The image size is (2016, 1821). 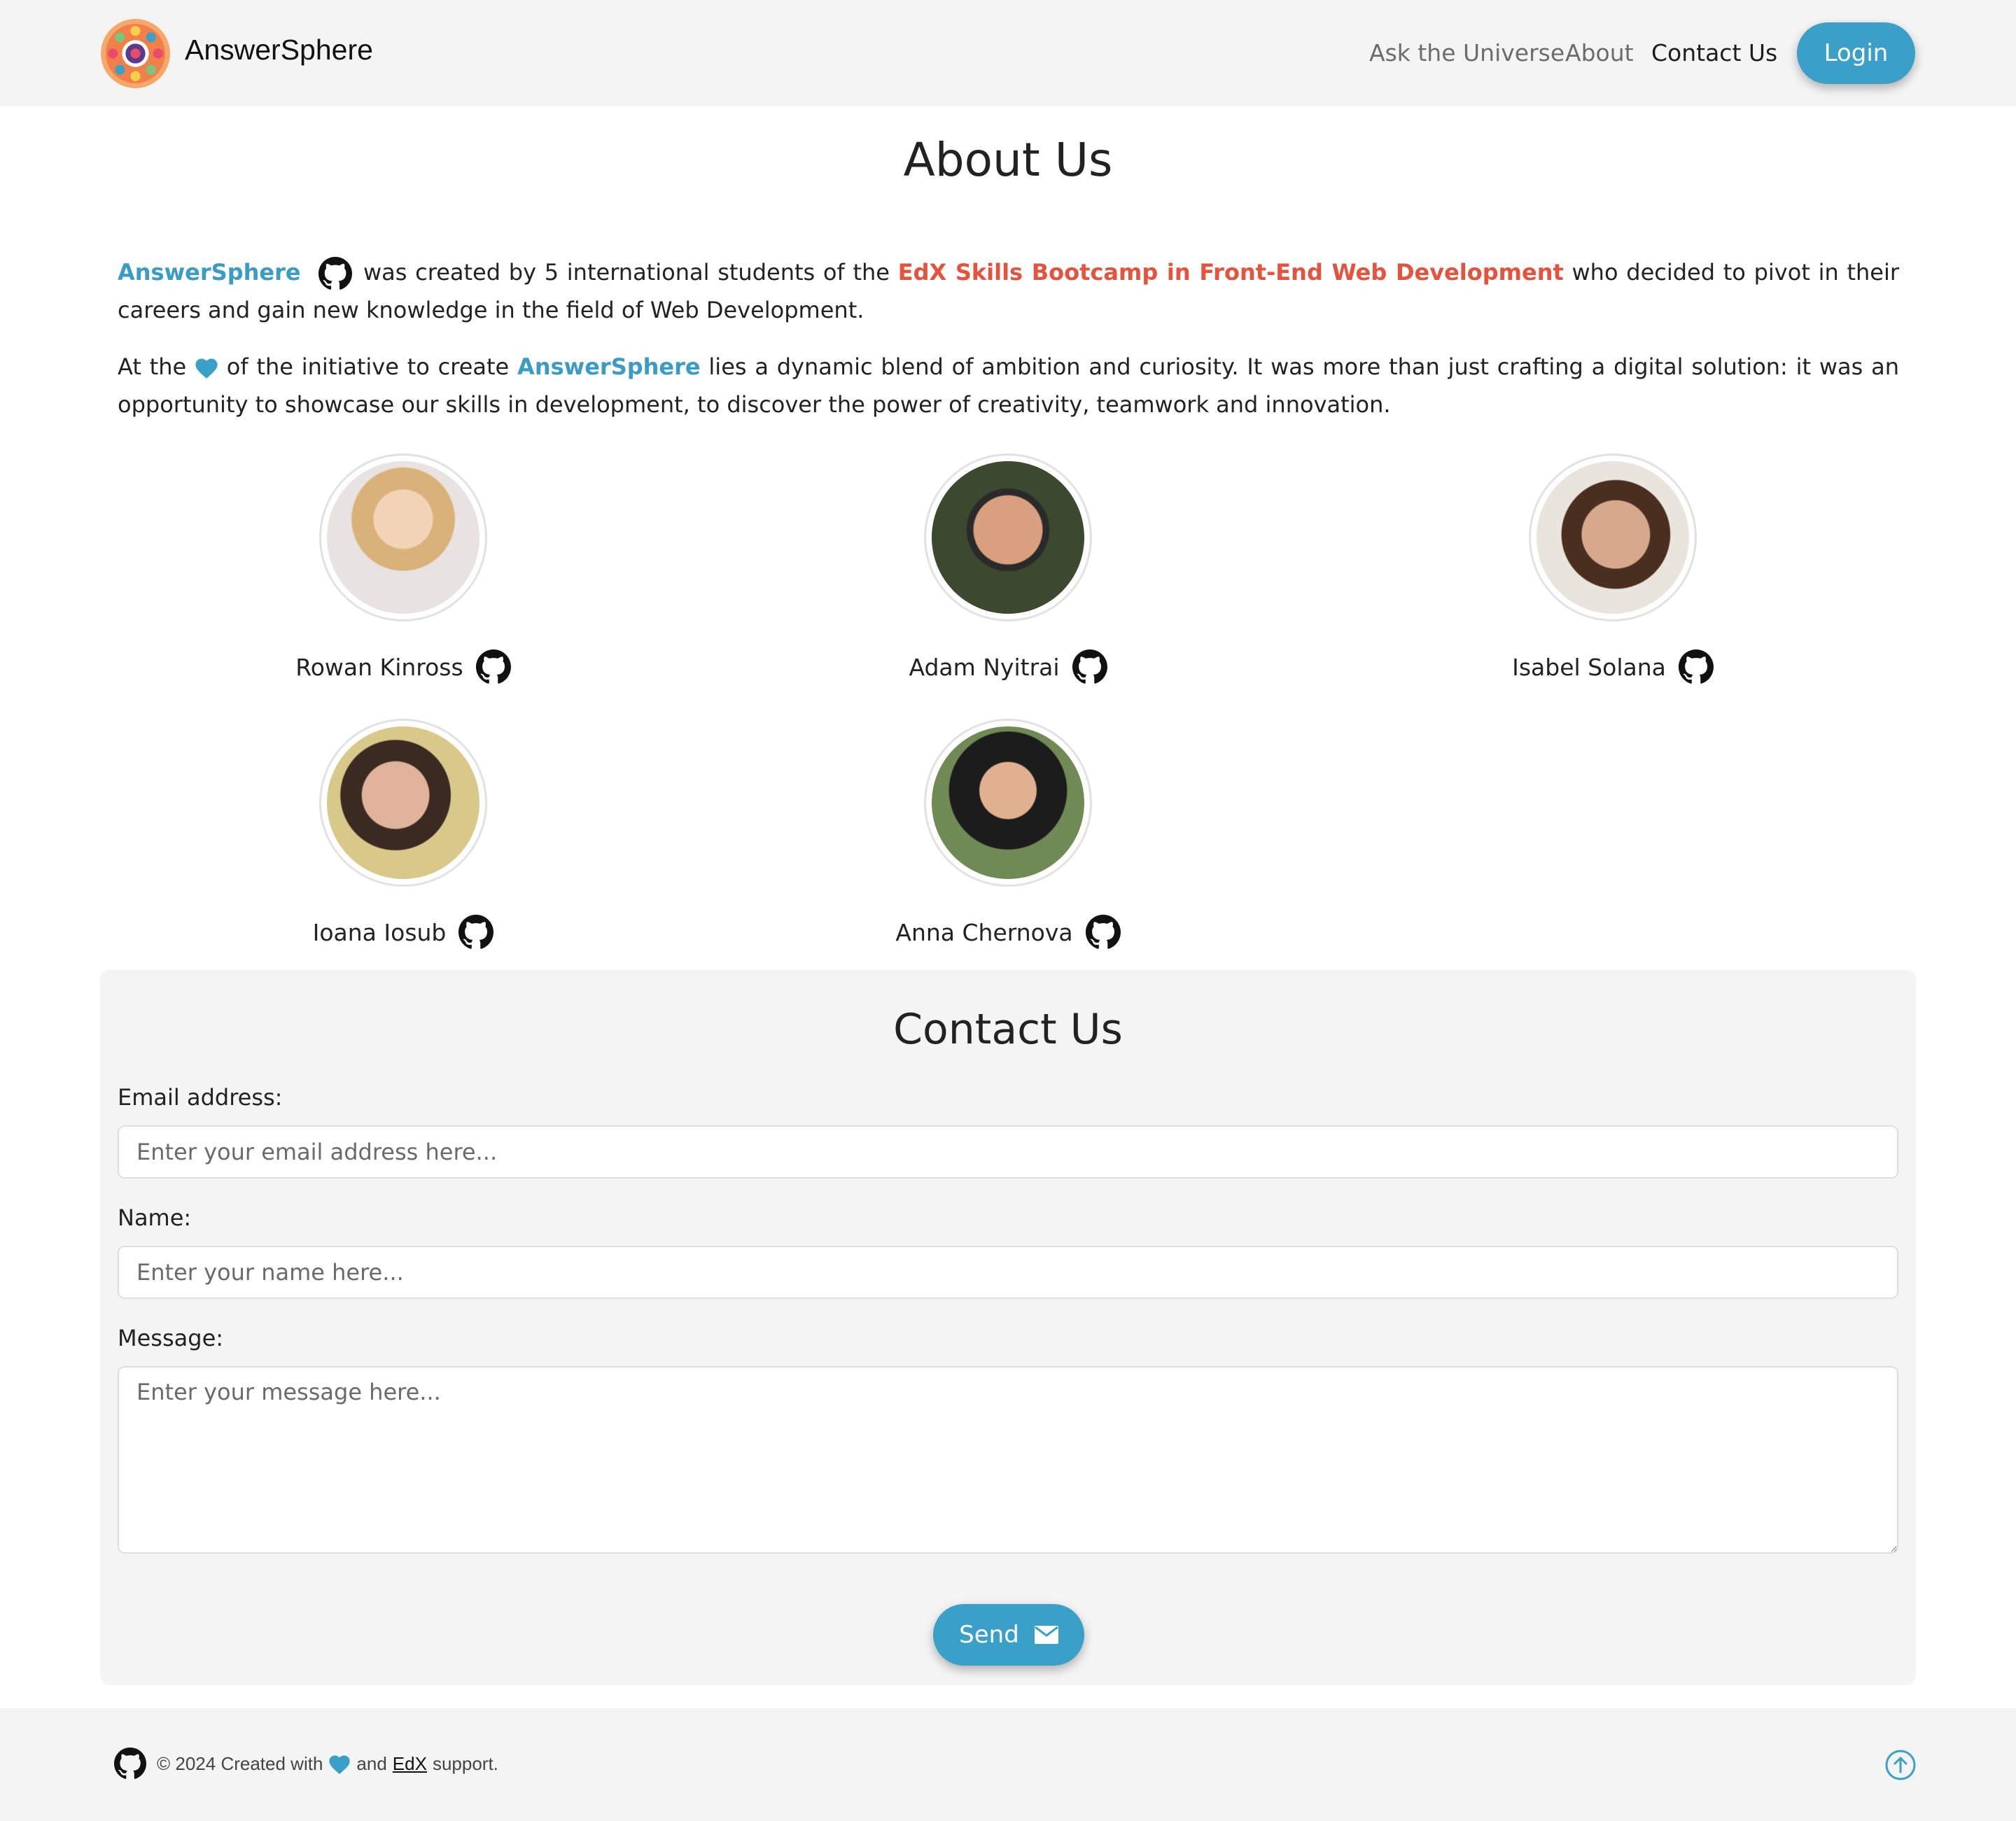 I want to click on arrow-up-circle-icon, so click(x=1900, y=1765).